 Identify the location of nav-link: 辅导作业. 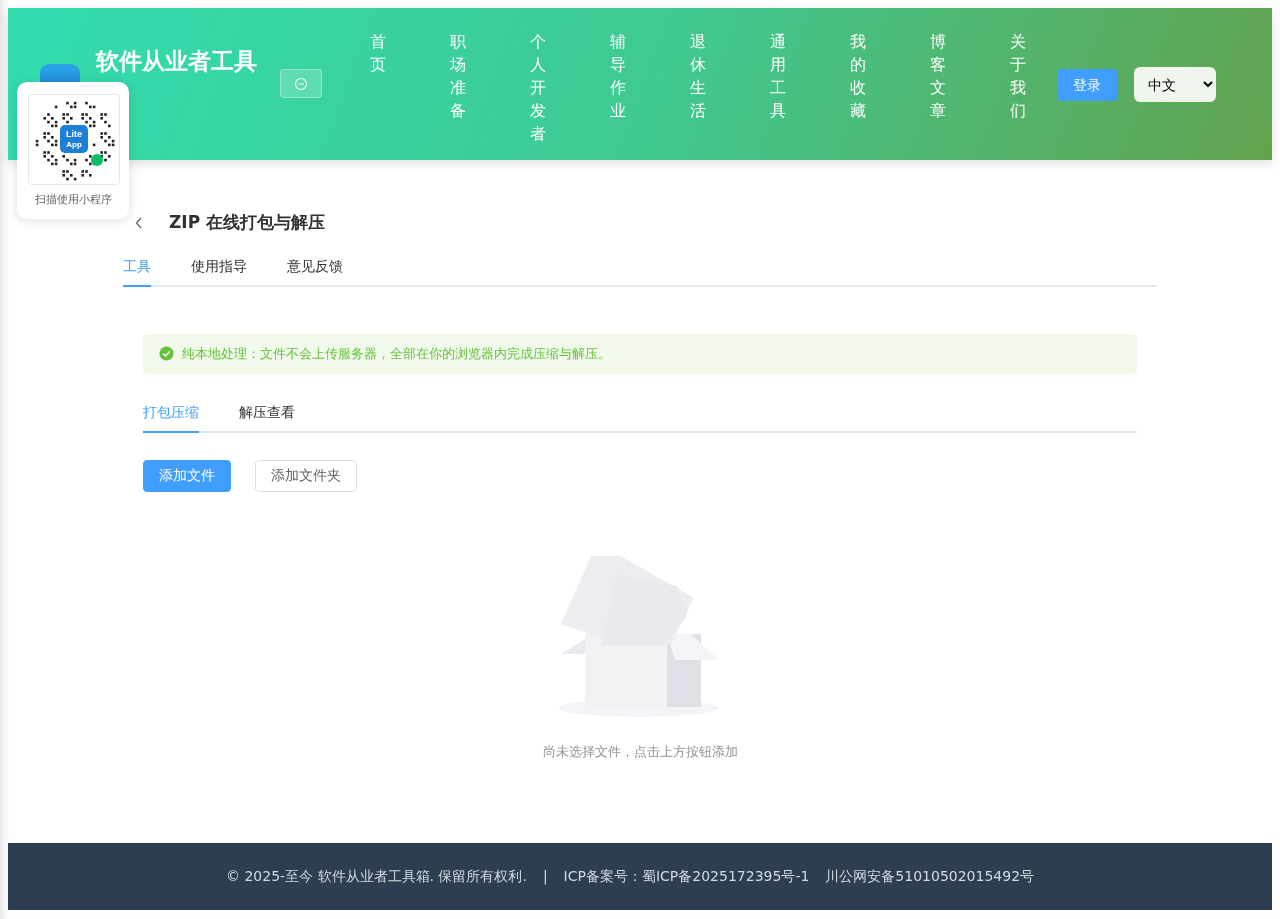
(618, 76).